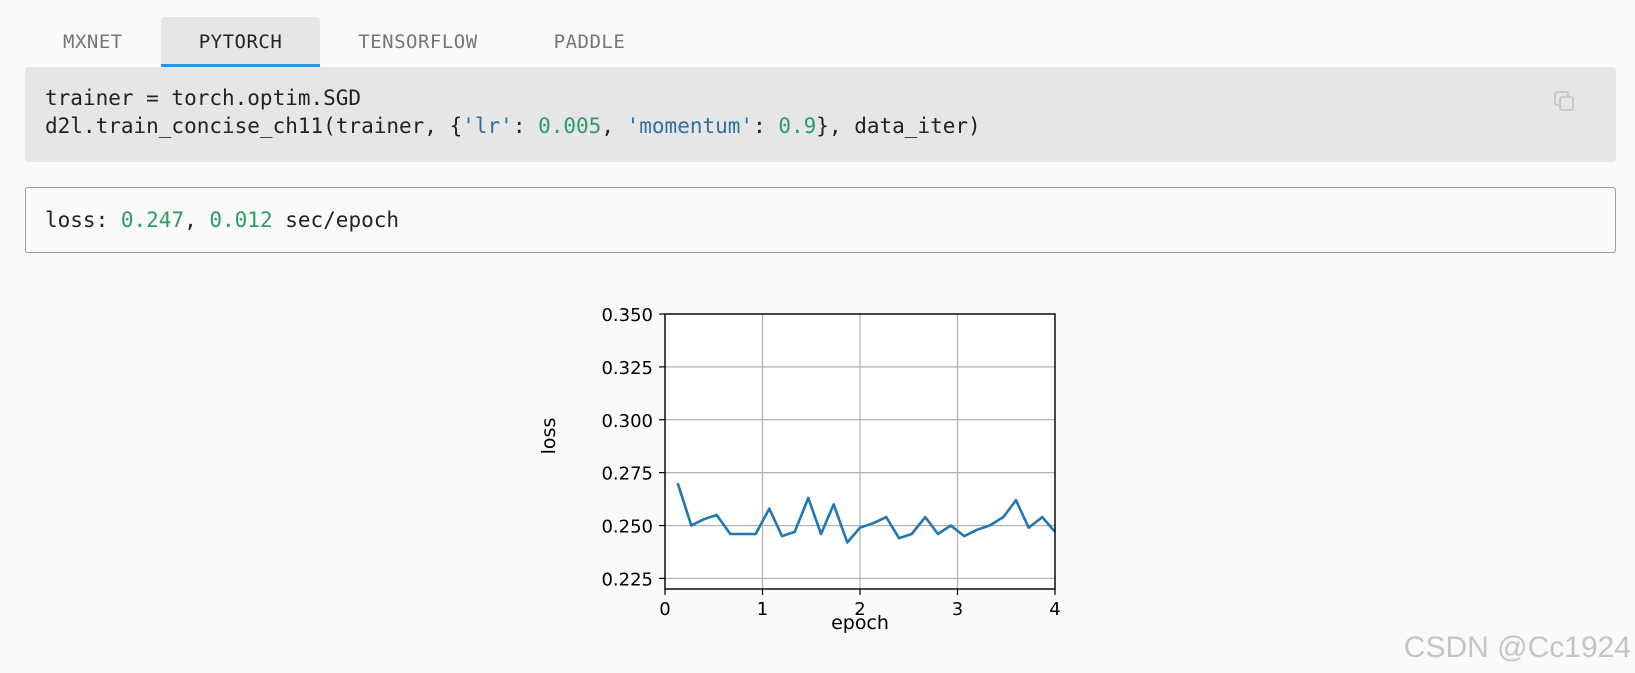 The height and width of the screenshot is (673, 1635). Describe the element at coordinates (957, 609) in the screenshot. I see `x-tick-label: 3` at that location.